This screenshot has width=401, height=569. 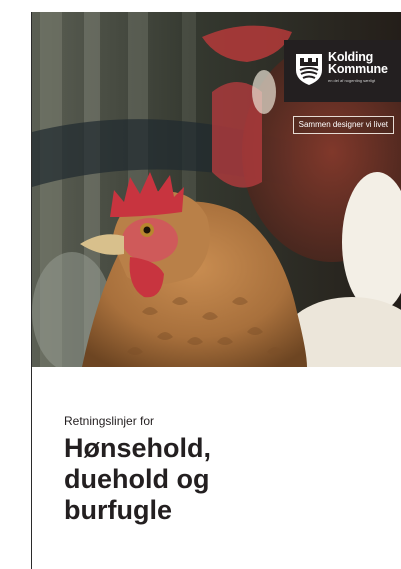 What do you see at coordinates (118, 510) in the screenshot?
I see `title-line-3: burfugle` at bounding box center [118, 510].